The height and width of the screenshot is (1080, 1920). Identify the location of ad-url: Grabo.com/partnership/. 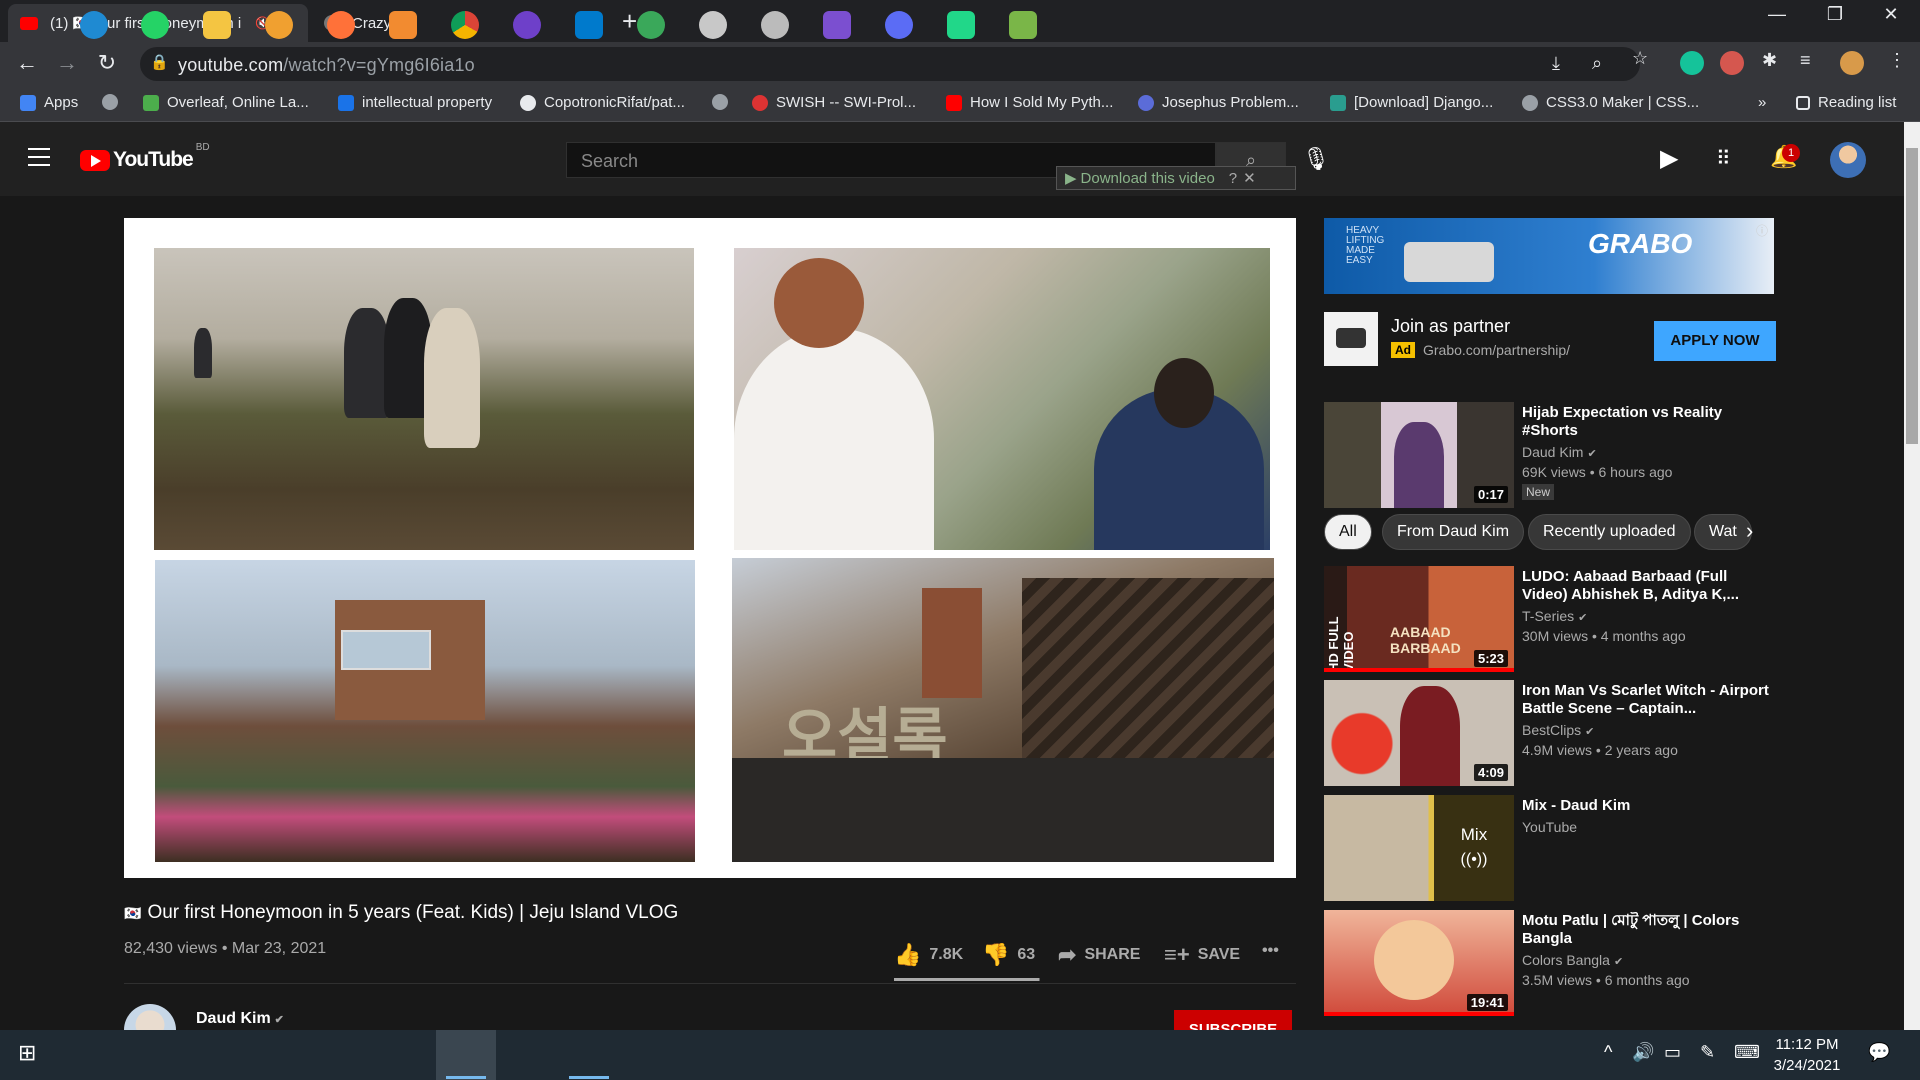
(1496, 350).